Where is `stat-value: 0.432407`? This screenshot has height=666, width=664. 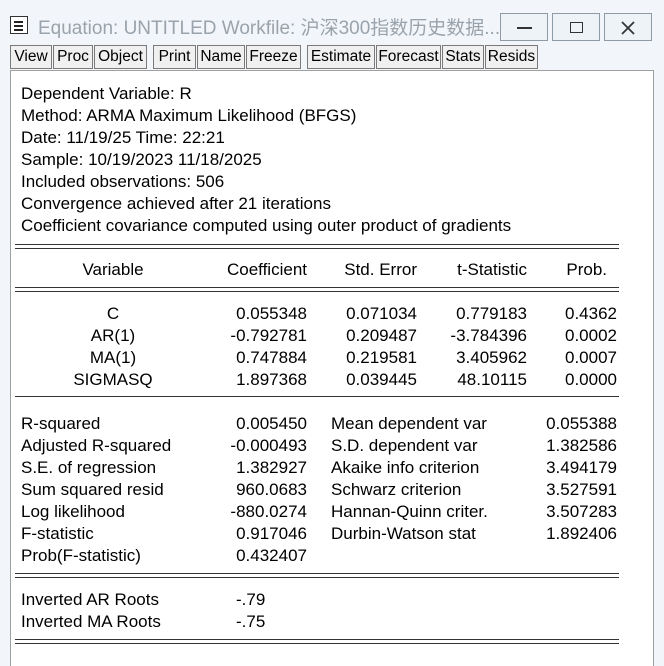 stat-value: 0.432407 is located at coordinates (271, 555).